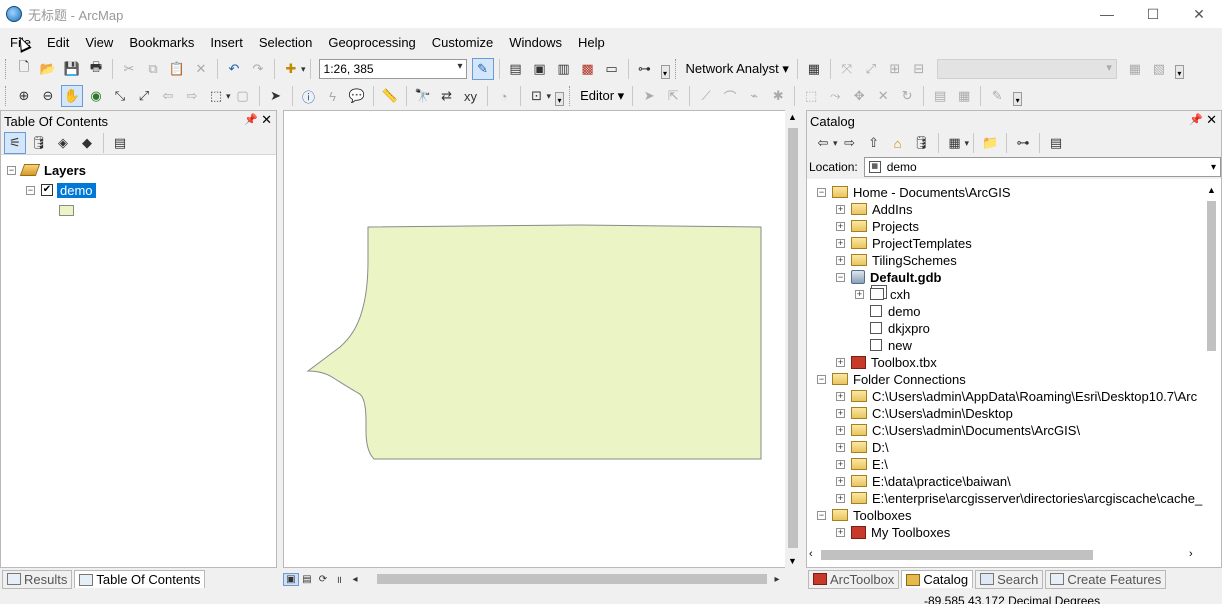 Image resolution: width=1222 pixels, height=604 pixels. I want to click on menu-customize: Customize, so click(462, 42).